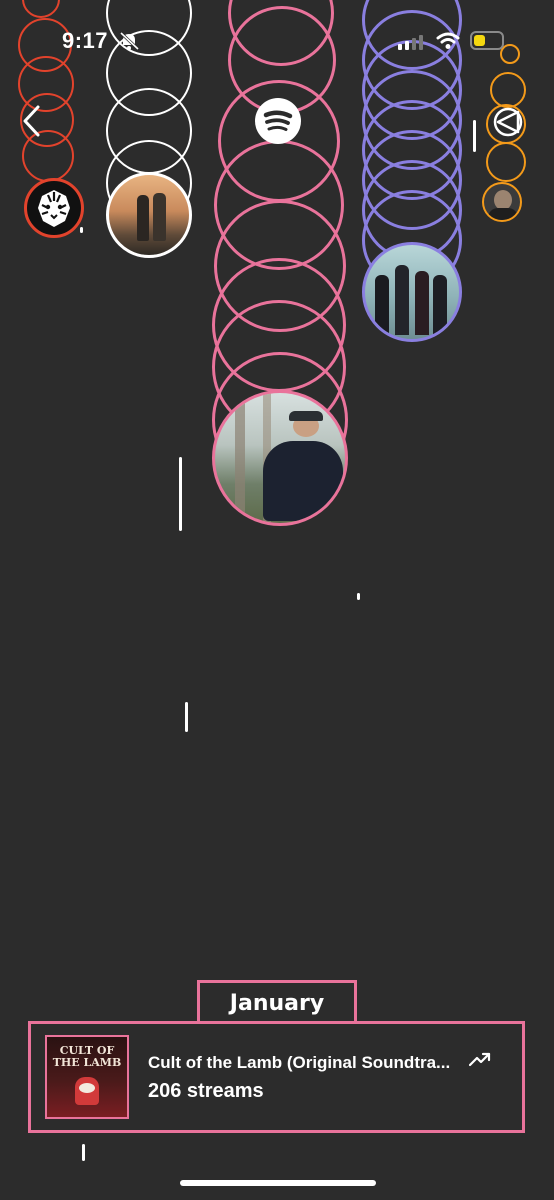 This screenshot has width=554, height=1200. What do you see at coordinates (410, 42) in the screenshot?
I see `cellular-signal-icon` at bounding box center [410, 42].